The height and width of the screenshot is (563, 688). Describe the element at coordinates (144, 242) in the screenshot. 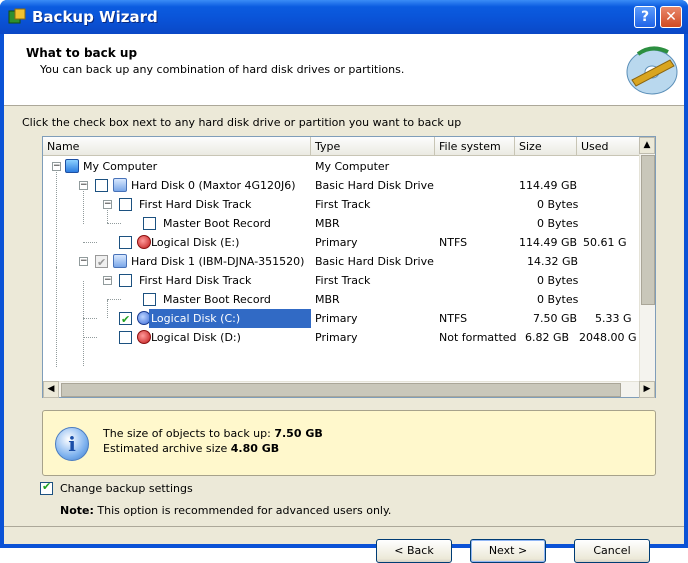

I see `partition-icon` at that location.